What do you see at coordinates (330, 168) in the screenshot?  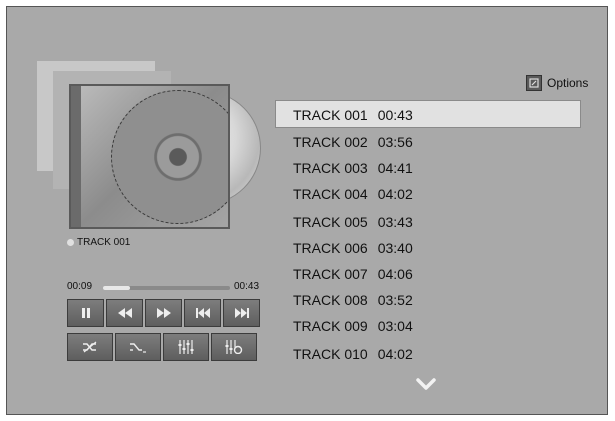 I see `track-title: TRACK 003` at bounding box center [330, 168].